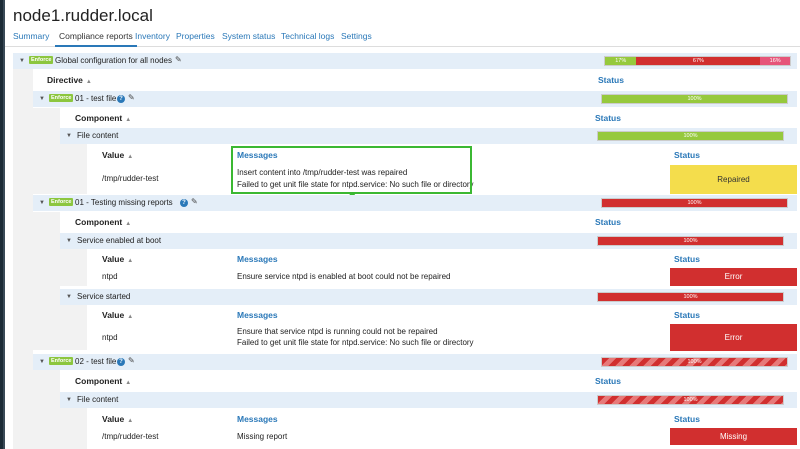 Image resolution: width=800 pixels, height=449 pixels. Describe the element at coordinates (428, 118) in the screenshot. I see `component-header-row: Component ▲ Status` at that location.